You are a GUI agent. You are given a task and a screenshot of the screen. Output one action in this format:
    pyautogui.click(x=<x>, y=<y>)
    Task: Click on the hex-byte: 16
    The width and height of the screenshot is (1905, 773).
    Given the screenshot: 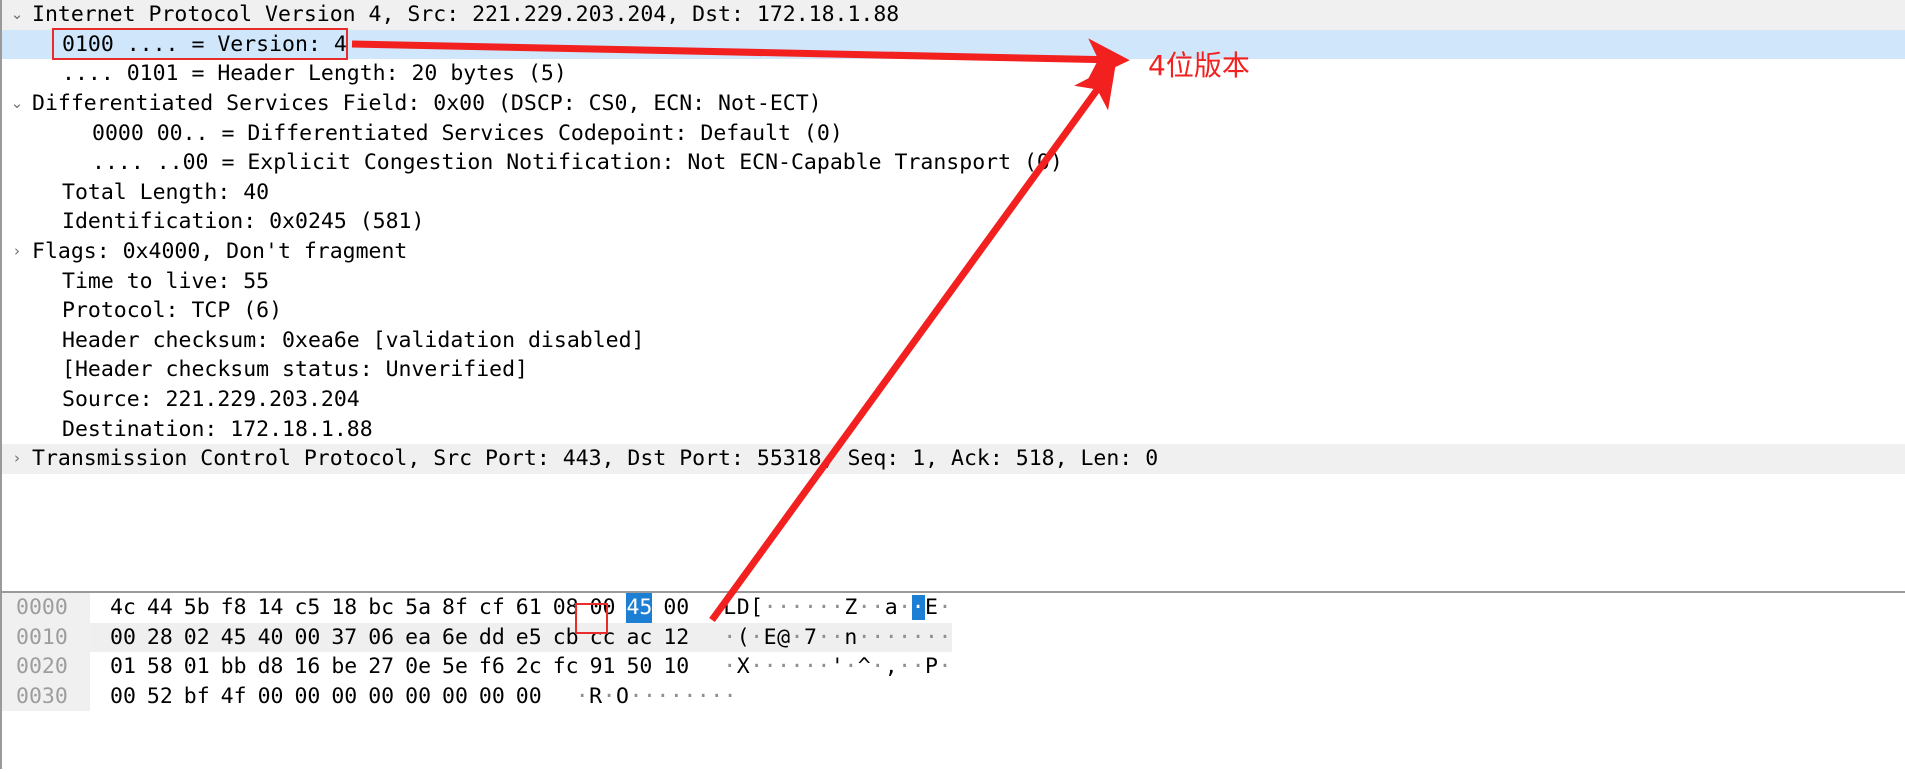 What is the action you would take?
    pyautogui.click(x=307, y=667)
    